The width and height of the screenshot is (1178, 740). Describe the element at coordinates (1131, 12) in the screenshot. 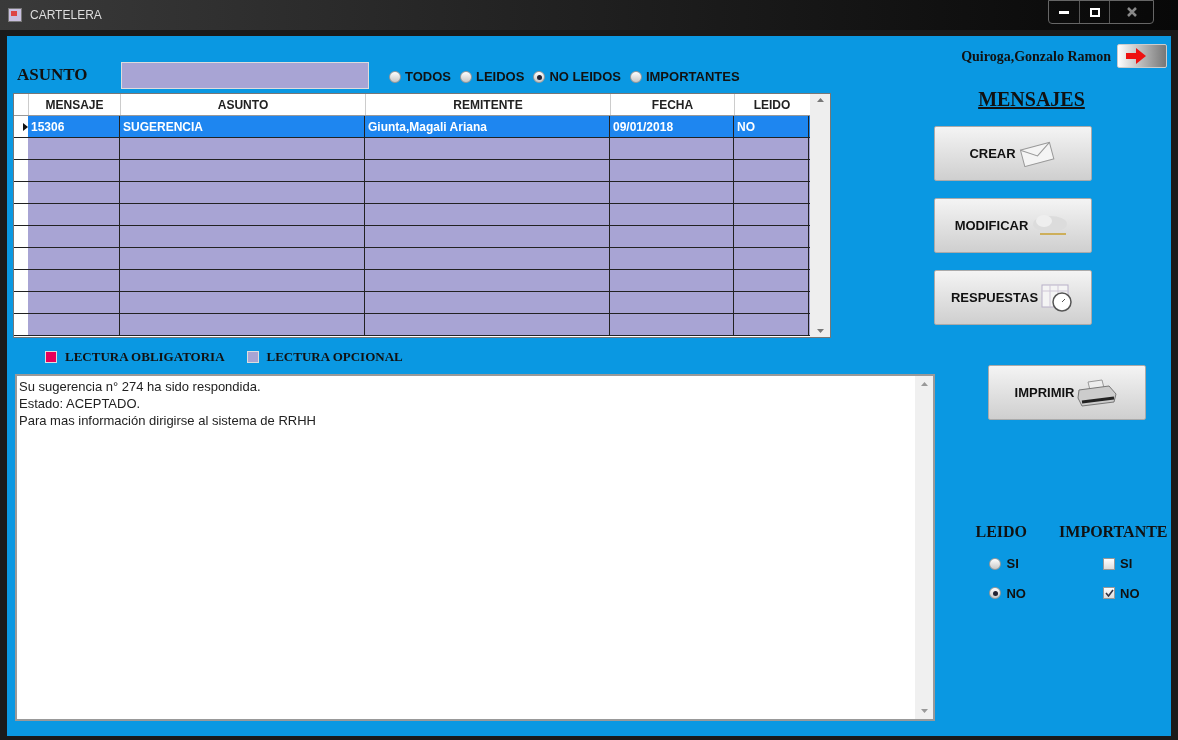

I see `close-icon` at that location.